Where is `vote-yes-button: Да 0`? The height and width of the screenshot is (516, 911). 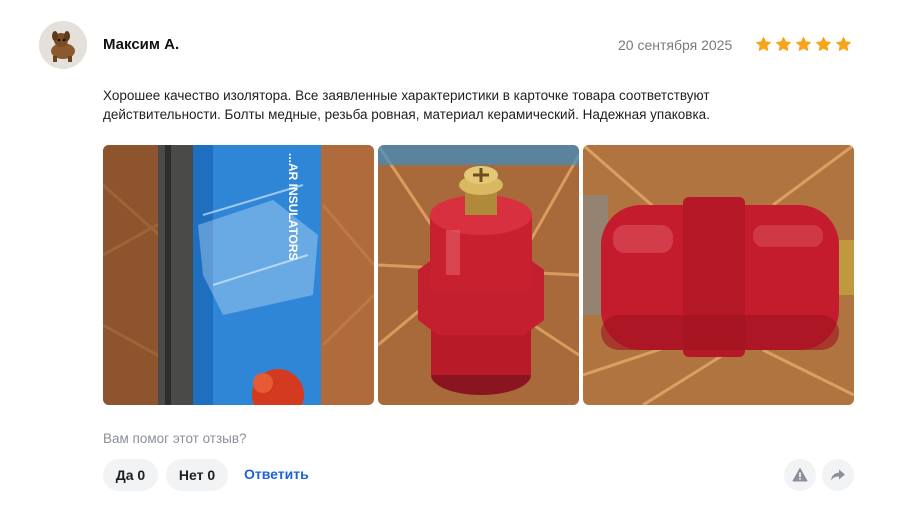
vote-yes-button: Да 0 is located at coordinates (130, 475).